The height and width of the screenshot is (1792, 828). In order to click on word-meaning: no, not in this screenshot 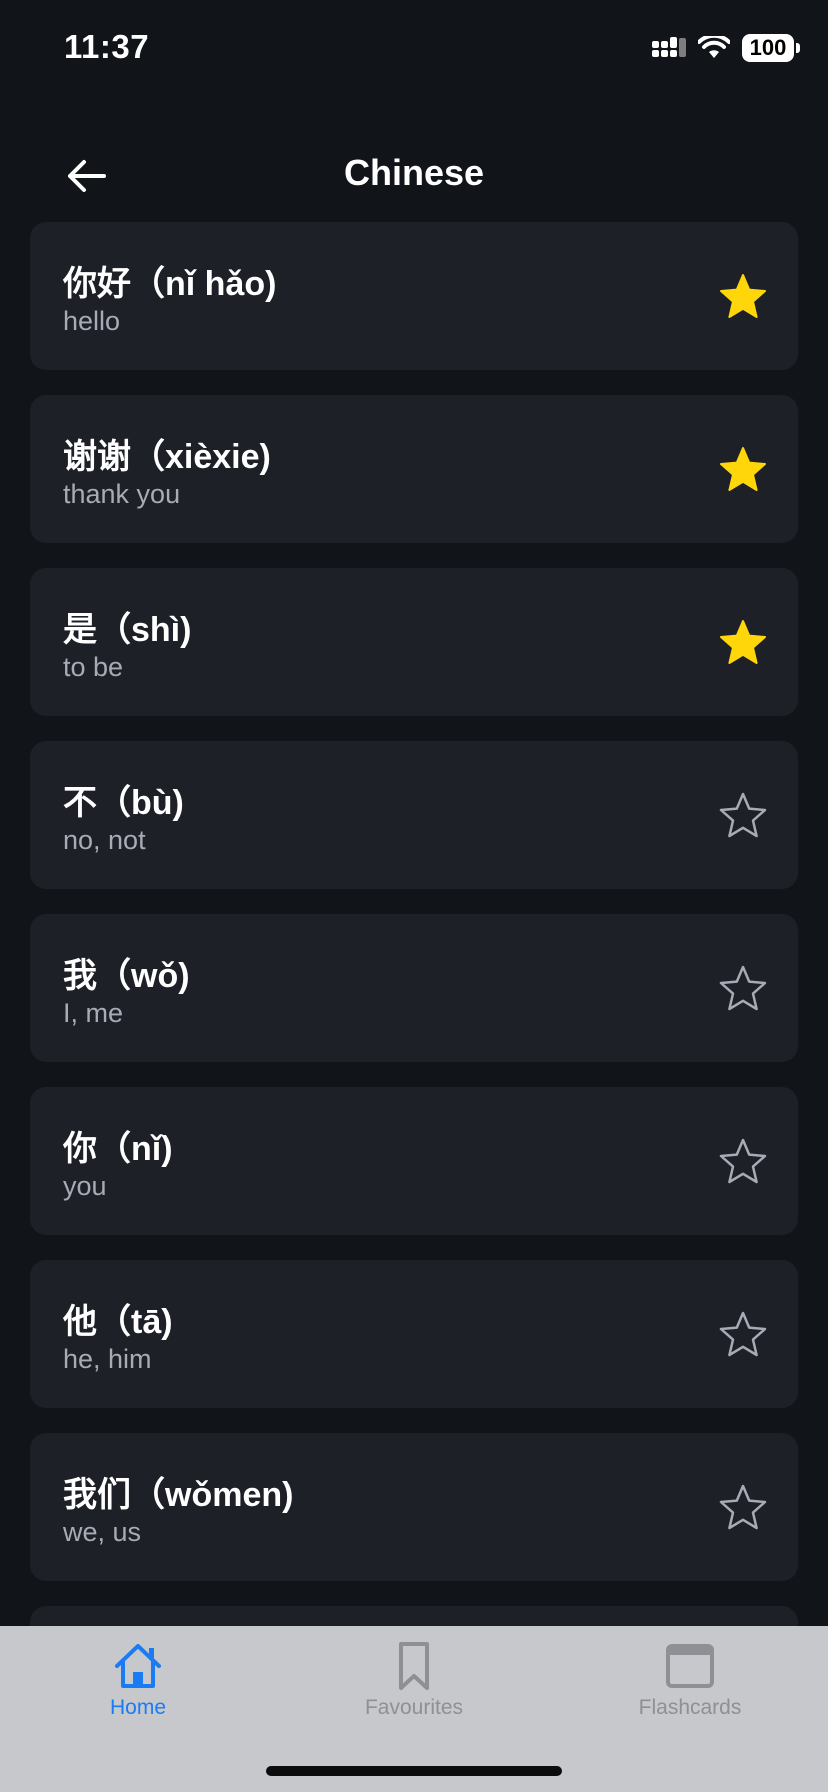, I will do `click(104, 840)`.